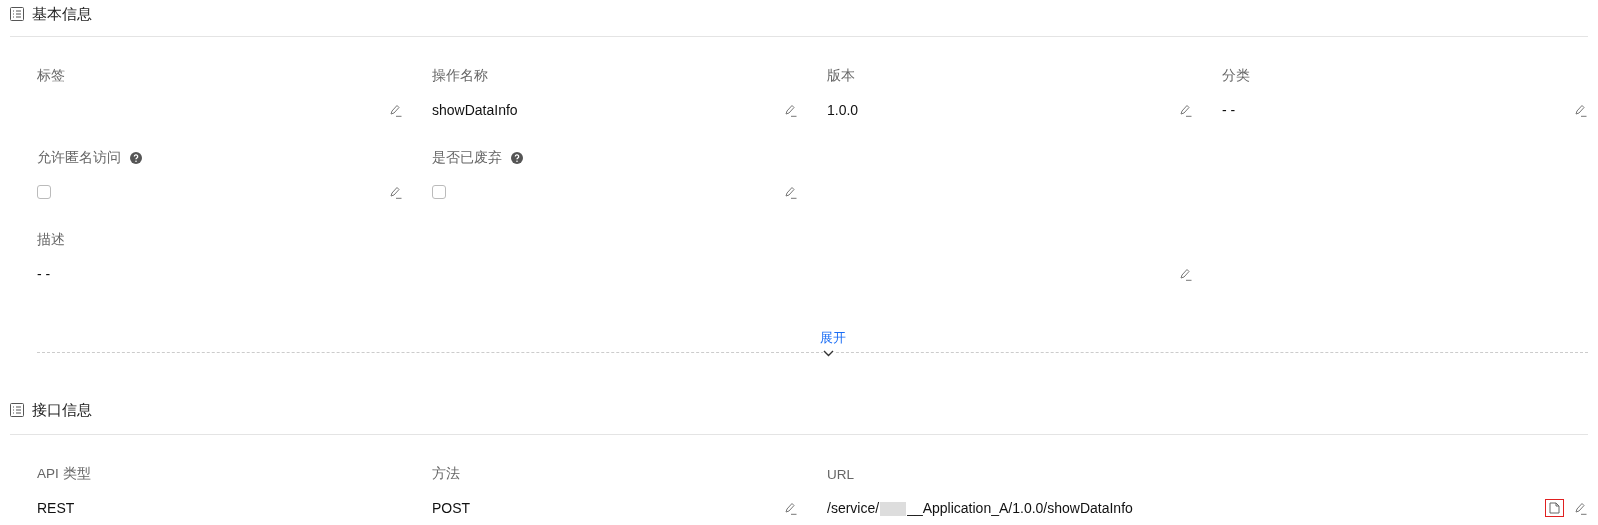  Describe the element at coordinates (446, 474) in the screenshot. I see `field-label: 方法` at that location.